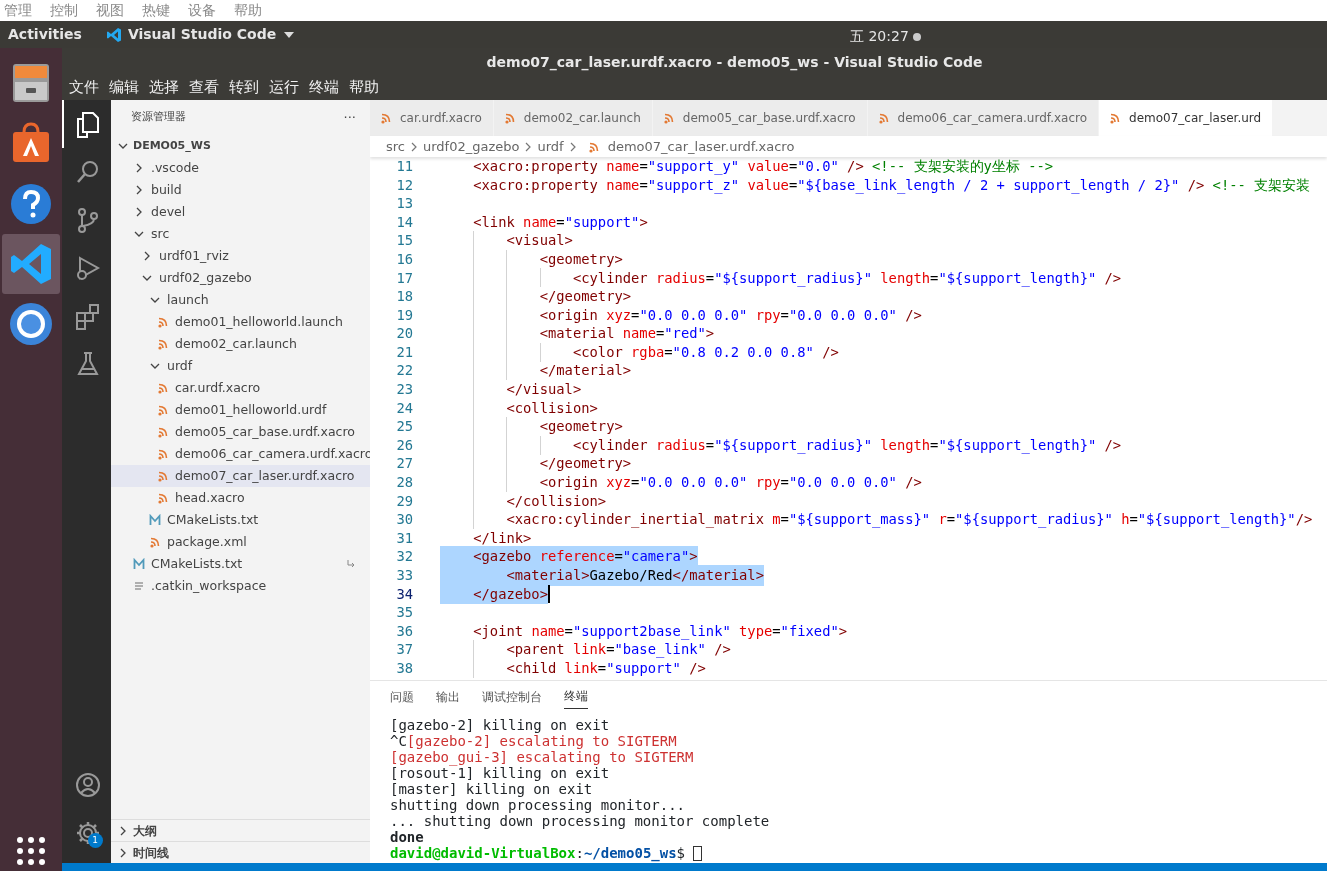  I want to click on browser-icon, so click(31, 324).